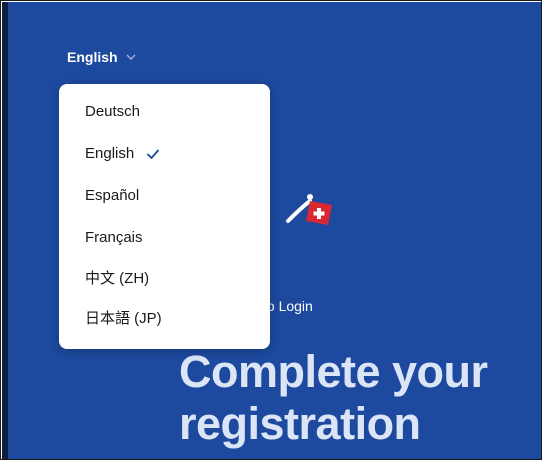 The image size is (542, 460). I want to click on language-option-label: Deutsch, so click(113, 111).